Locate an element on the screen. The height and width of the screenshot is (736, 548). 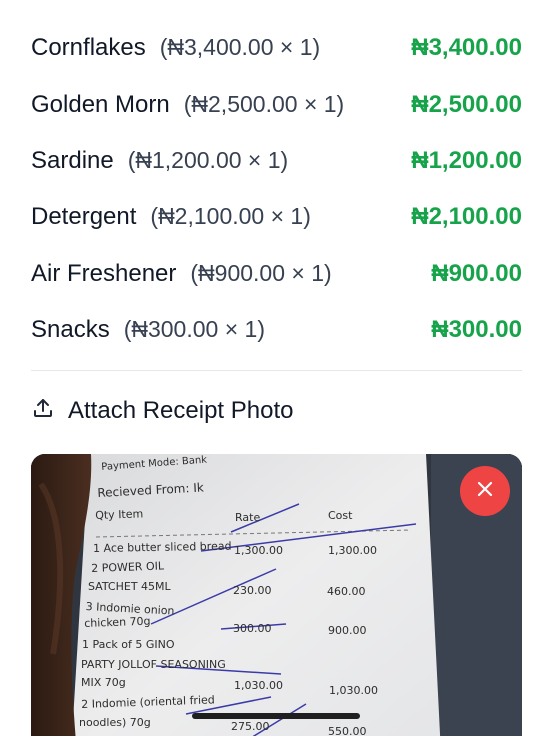
receipt-line-desc: 1 Pack of 5 GINO is located at coordinates (128, 644).